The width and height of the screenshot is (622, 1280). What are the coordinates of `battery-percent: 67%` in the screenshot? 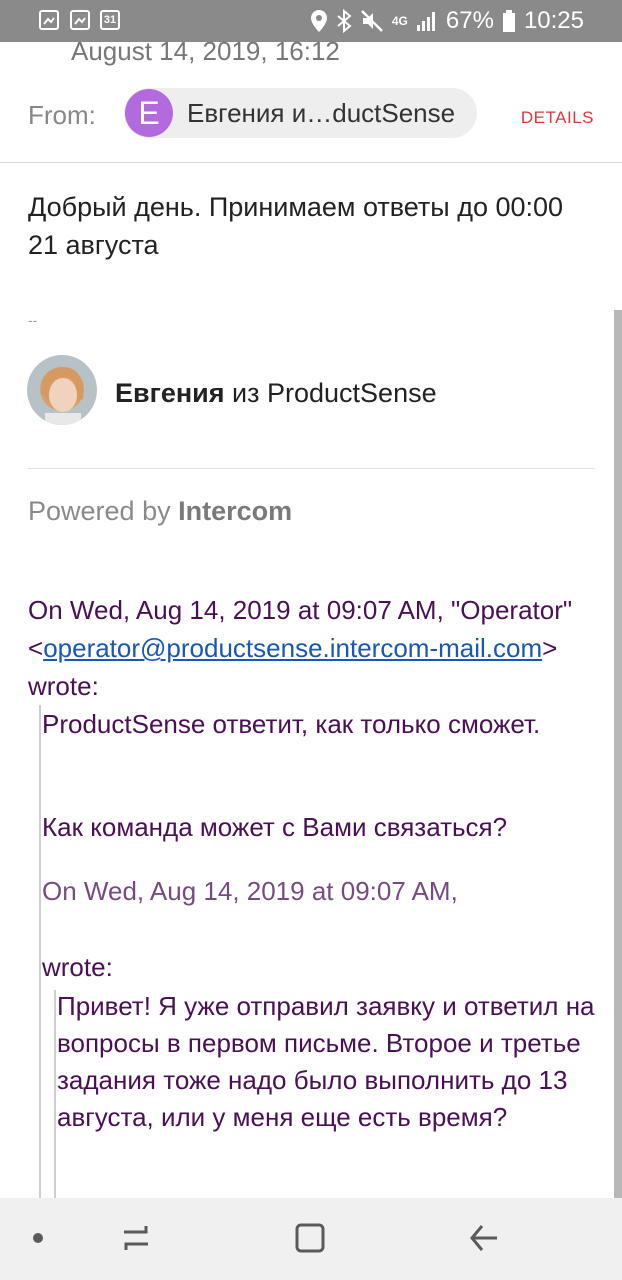 It's located at (469, 20).